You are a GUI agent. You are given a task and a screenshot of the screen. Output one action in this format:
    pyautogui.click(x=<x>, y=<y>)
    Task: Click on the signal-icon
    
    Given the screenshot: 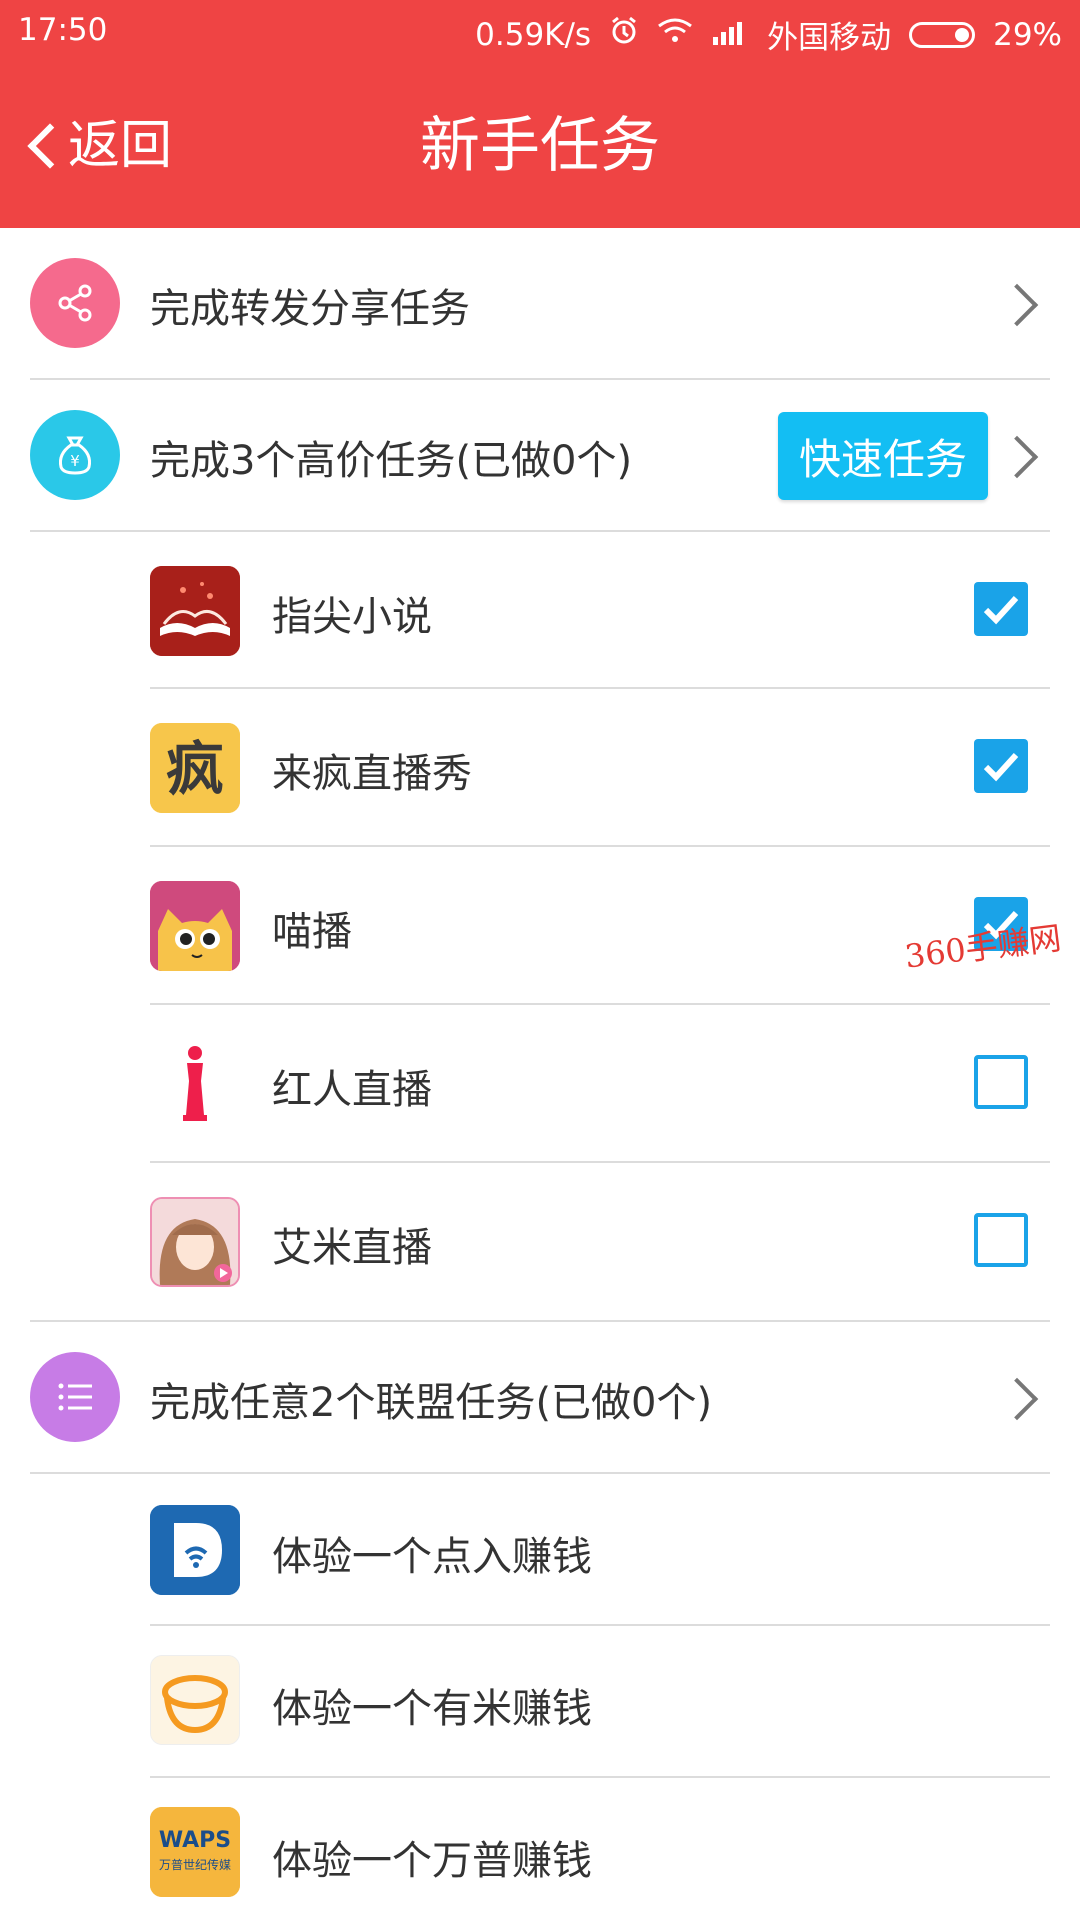 What is the action you would take?
    pyautogui.click(x=730, y=35)
    